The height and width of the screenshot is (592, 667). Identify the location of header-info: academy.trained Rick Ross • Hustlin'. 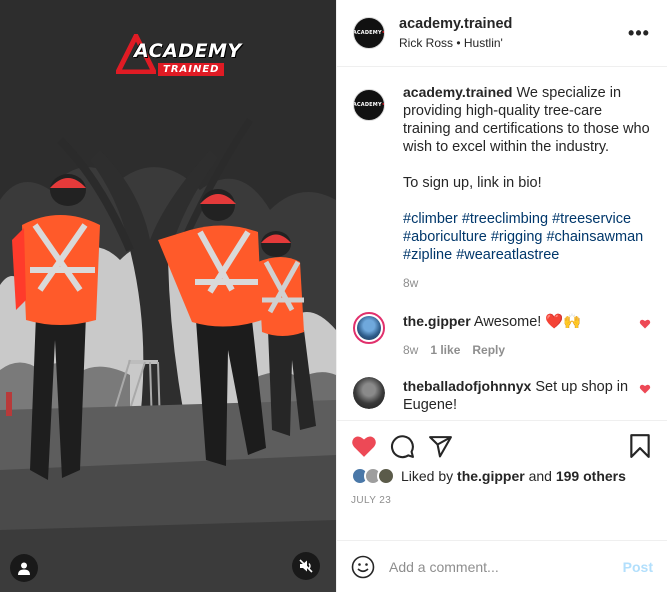
(513, 33).